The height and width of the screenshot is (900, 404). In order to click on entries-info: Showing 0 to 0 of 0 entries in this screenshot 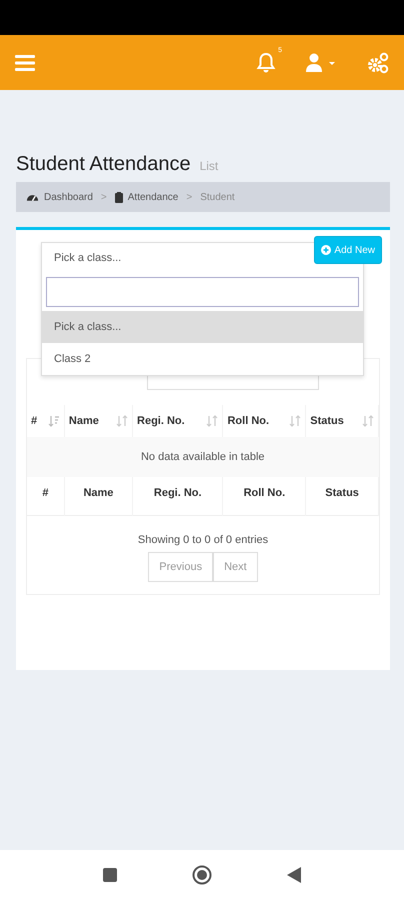, I will do `click(203, 540)`.